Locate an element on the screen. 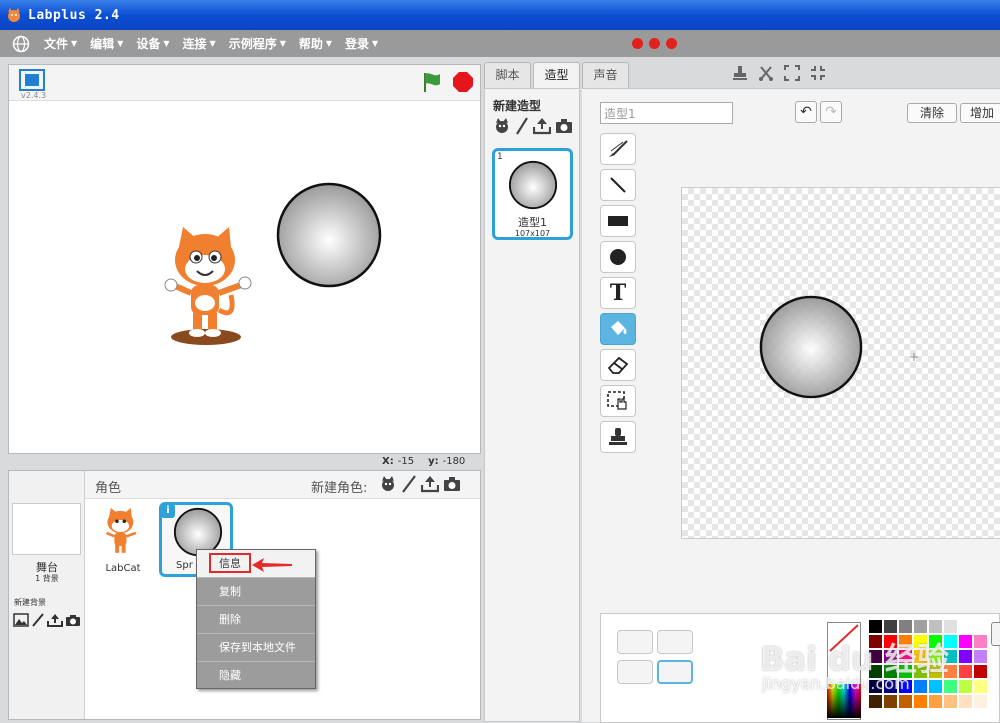 This screenshot has height=723, width=1000. text-icon: T is located at coordinates (618, 293).